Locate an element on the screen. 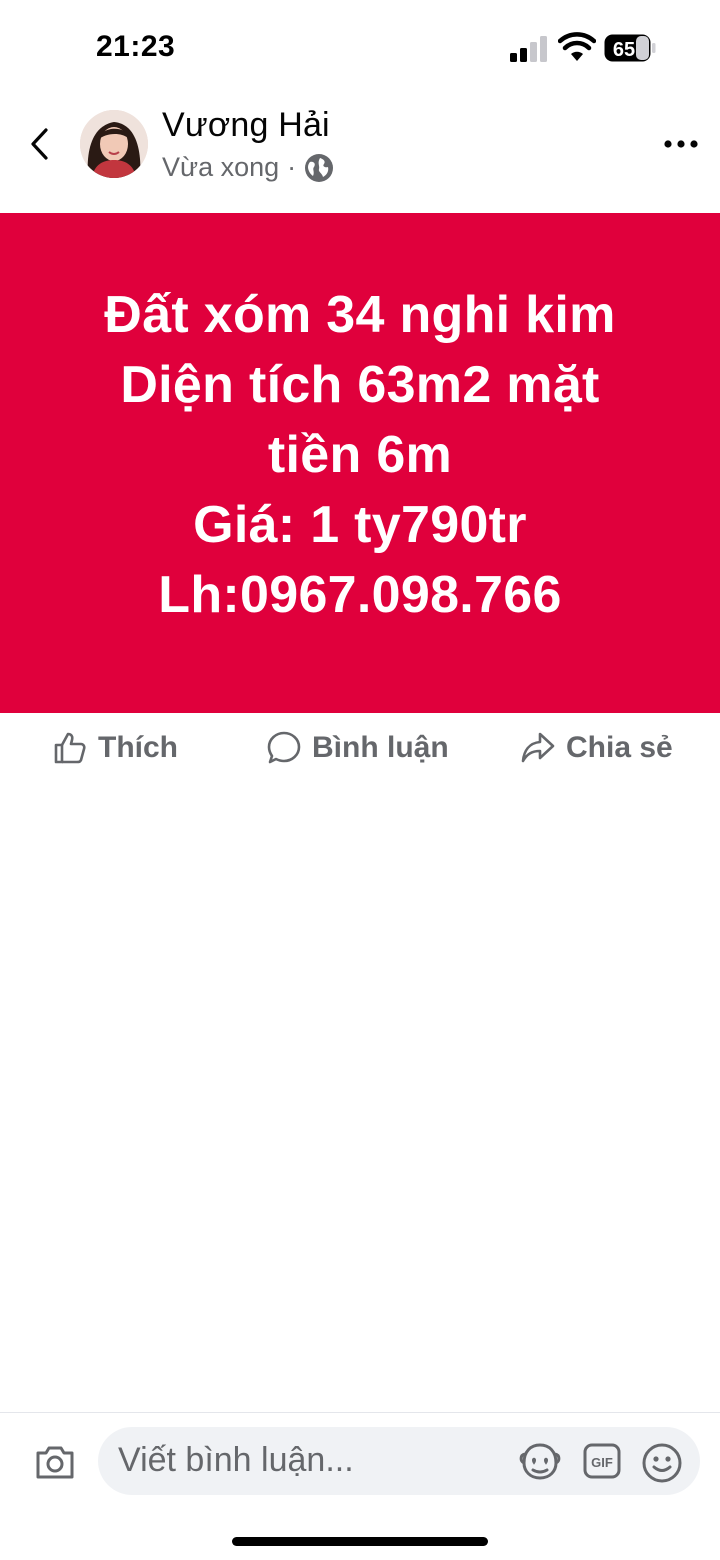 The width and height of the screenshot is (720, 1560). post-text-line: Đất xóm 34 nghi kim is located at coordinates (360, 315).